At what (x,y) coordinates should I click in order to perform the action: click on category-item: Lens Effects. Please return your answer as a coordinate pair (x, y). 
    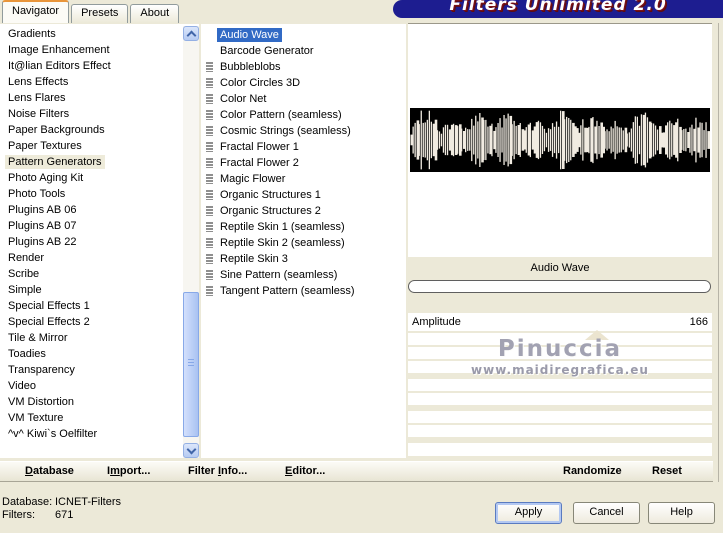
    Looking at the image, I should click on (99, 83).